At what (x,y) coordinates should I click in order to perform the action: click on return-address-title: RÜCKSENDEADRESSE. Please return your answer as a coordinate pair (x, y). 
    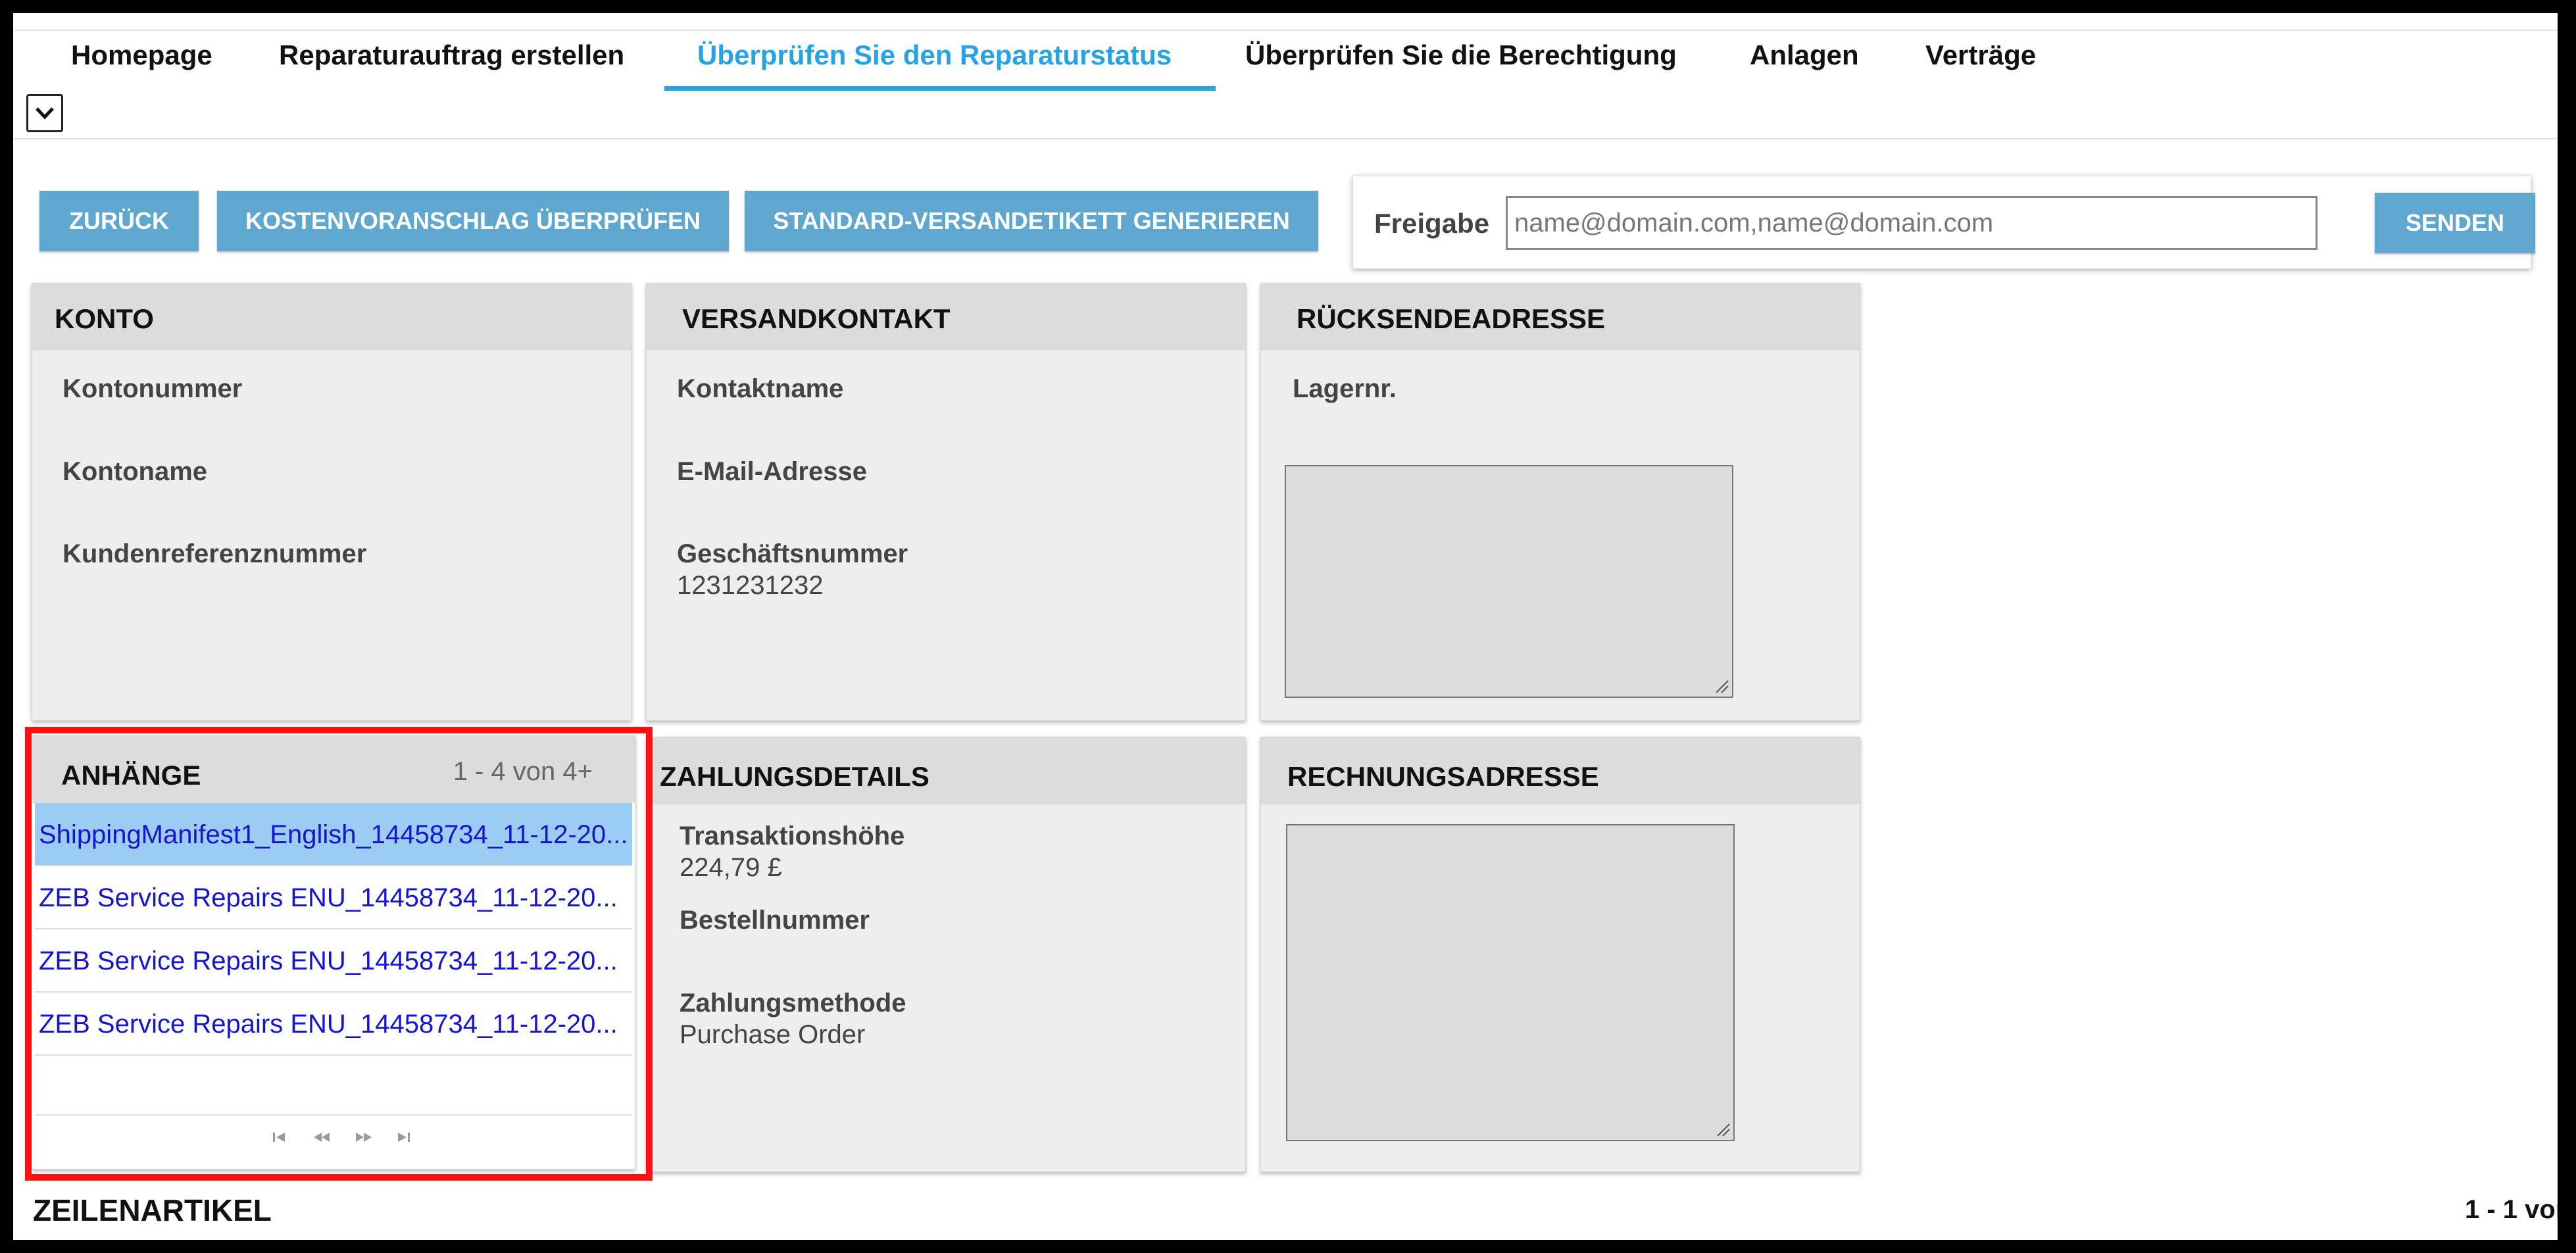
    Looking at the image, I should click on (1451, 318).